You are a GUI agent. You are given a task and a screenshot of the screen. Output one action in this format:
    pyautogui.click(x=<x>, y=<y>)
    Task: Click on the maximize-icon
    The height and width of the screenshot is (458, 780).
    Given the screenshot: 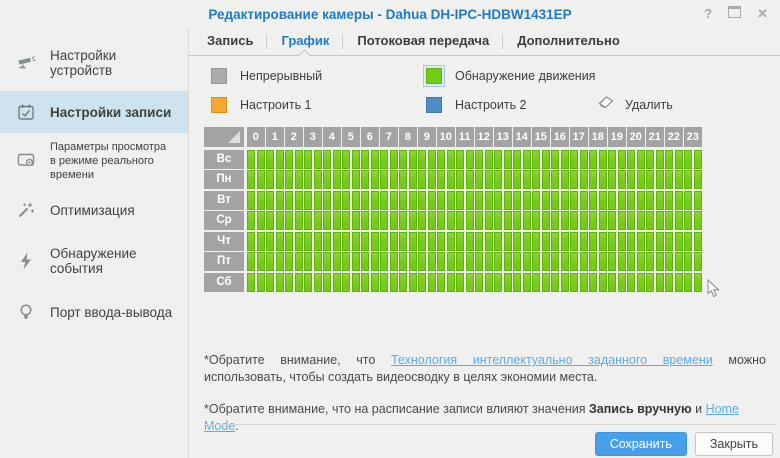 What is the action you would take?
    pyautogui.click(x=735, y=13)
    